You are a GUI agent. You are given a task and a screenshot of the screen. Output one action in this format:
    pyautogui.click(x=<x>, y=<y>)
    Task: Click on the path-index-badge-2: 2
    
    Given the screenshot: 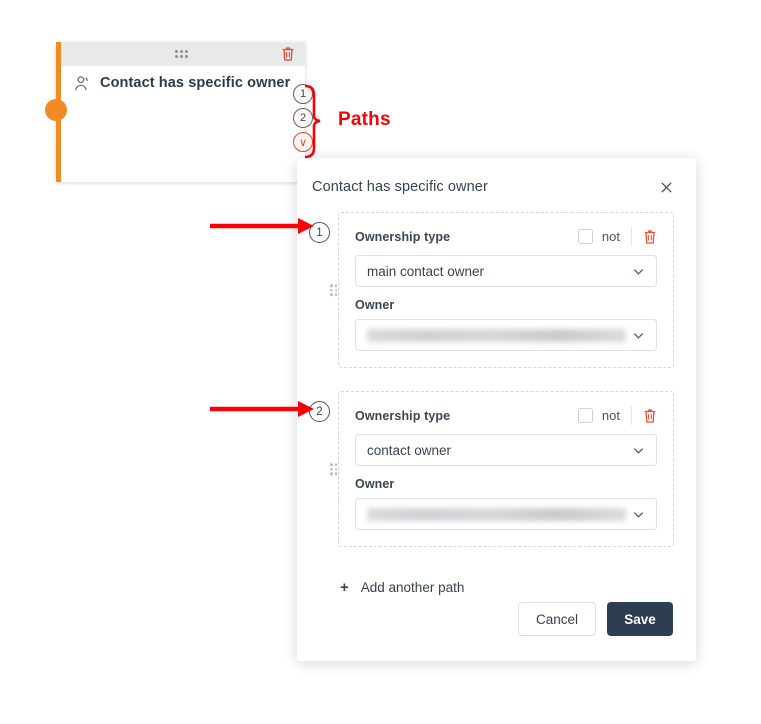 What is the action you would take?
    pyautogui.click(x=319, y=411)
    